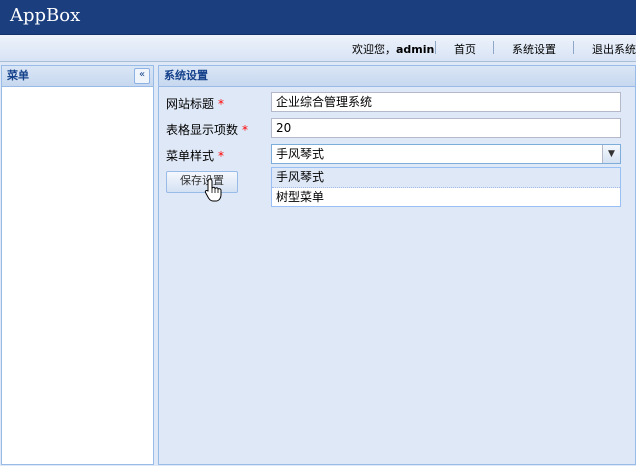 This screenshot has height=466, width=636. Describe the element at coordinates (318, 48) in the screenshot. I see `top-toolbar: 欢迎您，admin 首页 系统设置 退出系统` at that location.